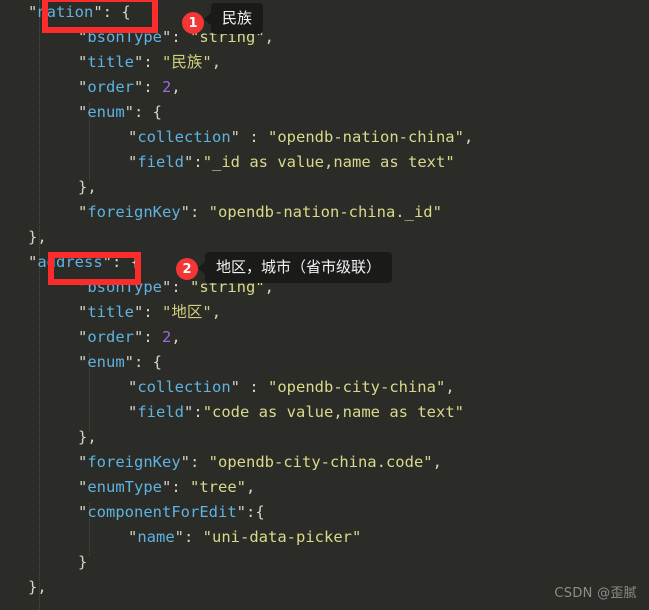  Describe the element at coordinates (106, 362) in the screenshot. I see `code-token-k: enum` at that location.